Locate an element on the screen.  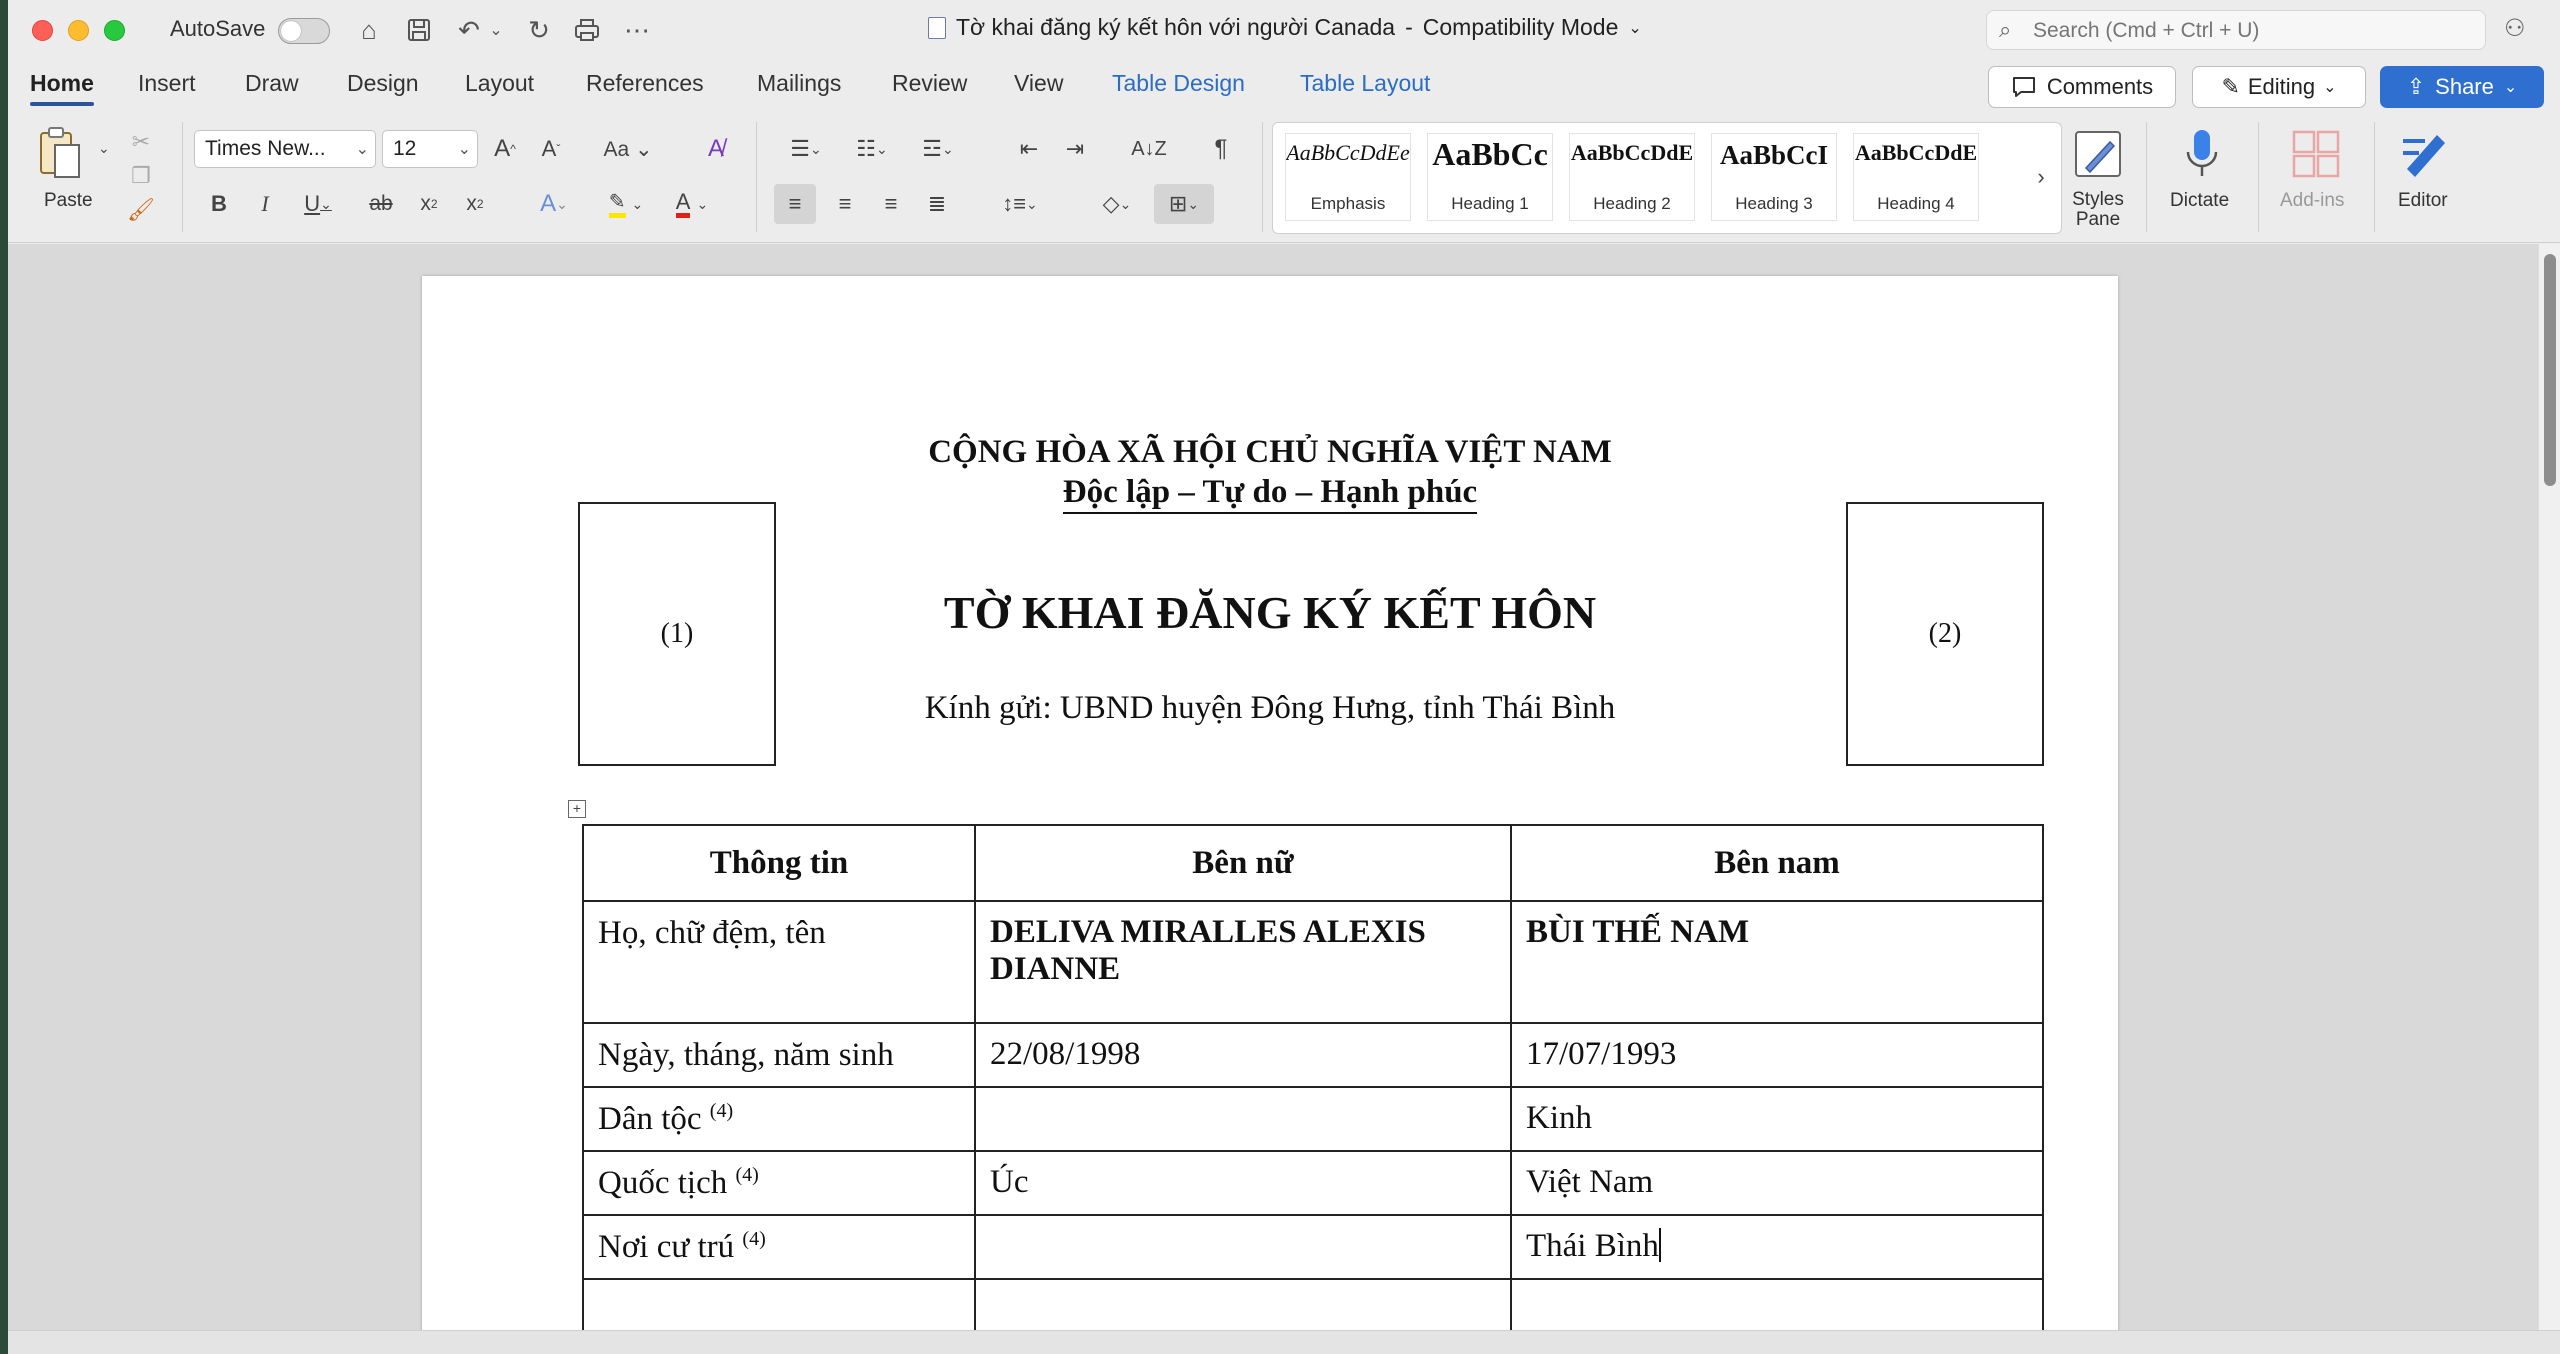
tab-view: View is located at coordinates (1038, 83).